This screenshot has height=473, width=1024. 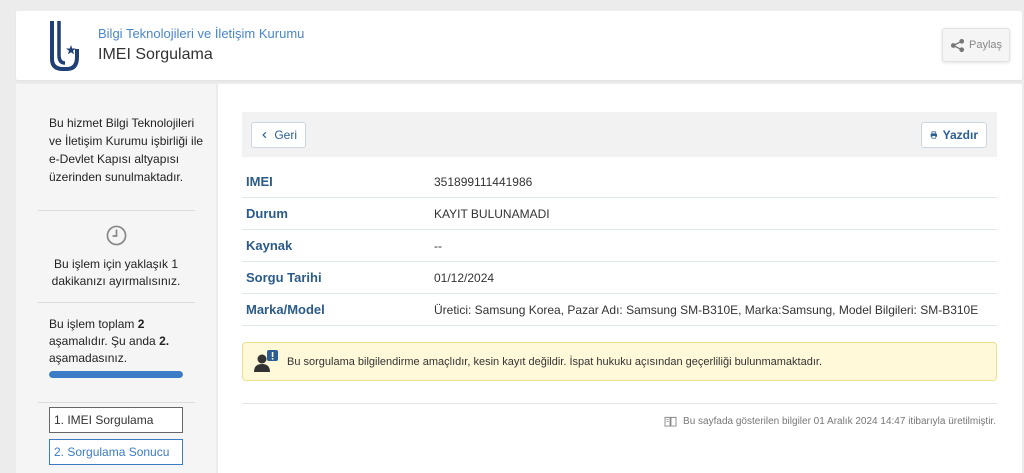 What do you see at coordinates (438, 245) in the screenshot?
I see `row-value: --` at bounding box center [438, 245].